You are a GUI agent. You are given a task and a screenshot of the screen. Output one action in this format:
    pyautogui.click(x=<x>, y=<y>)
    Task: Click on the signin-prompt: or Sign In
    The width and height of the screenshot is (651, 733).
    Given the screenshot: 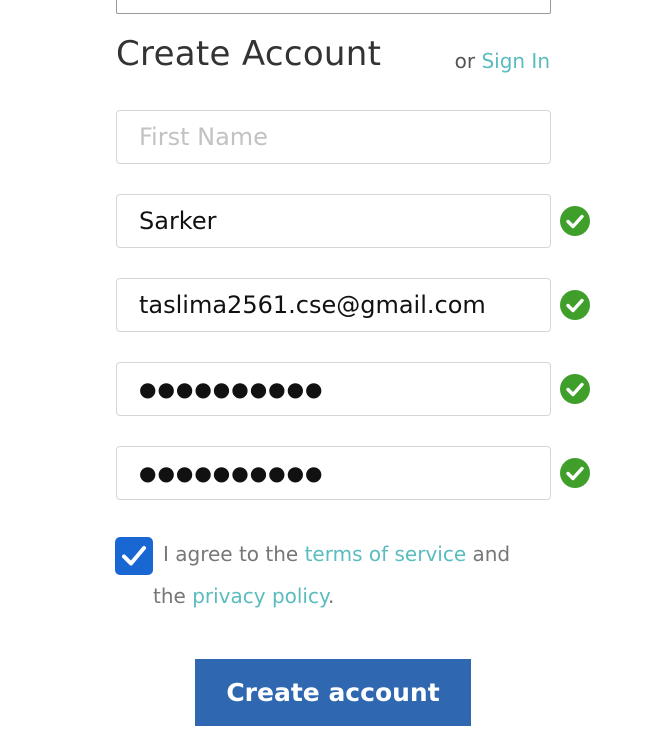 What is the action you would take?
    pyautogui.click(x=502, y=61)
    